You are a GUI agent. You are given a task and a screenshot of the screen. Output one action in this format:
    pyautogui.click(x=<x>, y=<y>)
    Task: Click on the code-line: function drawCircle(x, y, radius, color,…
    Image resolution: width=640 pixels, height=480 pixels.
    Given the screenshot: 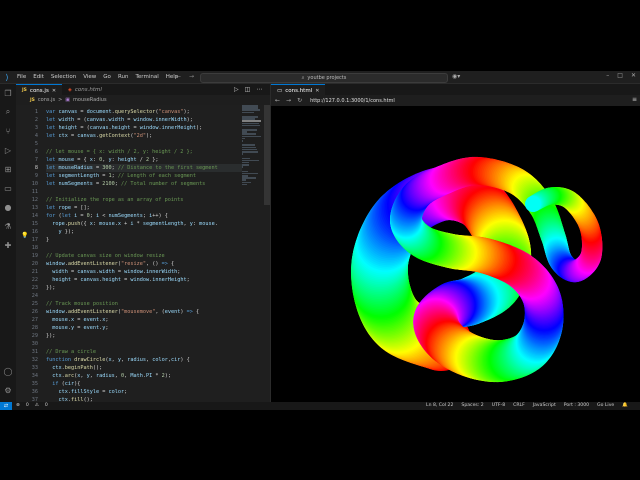 What is the action you would take?
    pyautogui.click(x=144, y=360)
    